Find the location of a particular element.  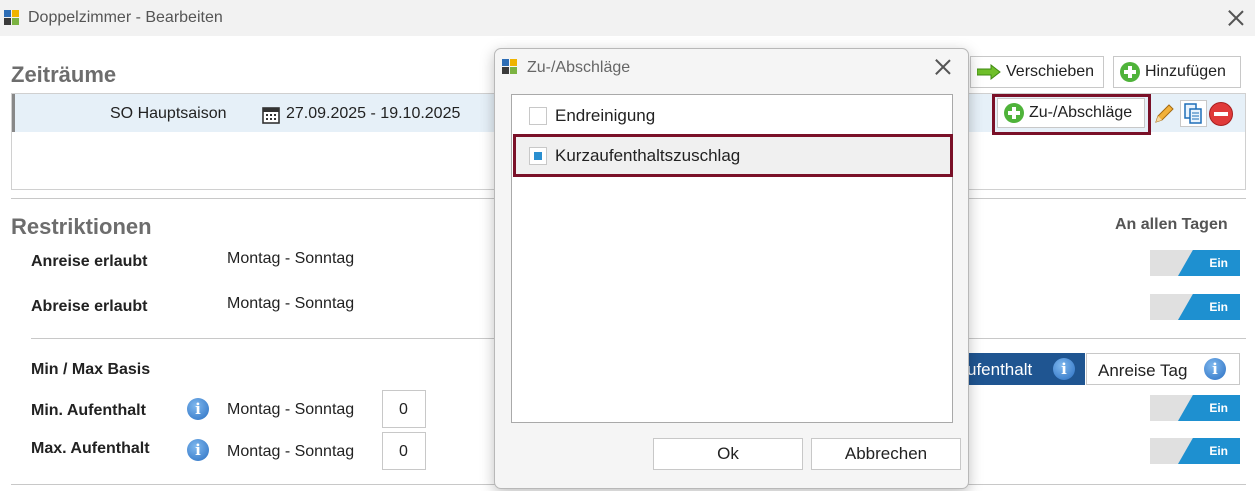

anreise-toggle: Ein is located at coordinates (1195, 263).